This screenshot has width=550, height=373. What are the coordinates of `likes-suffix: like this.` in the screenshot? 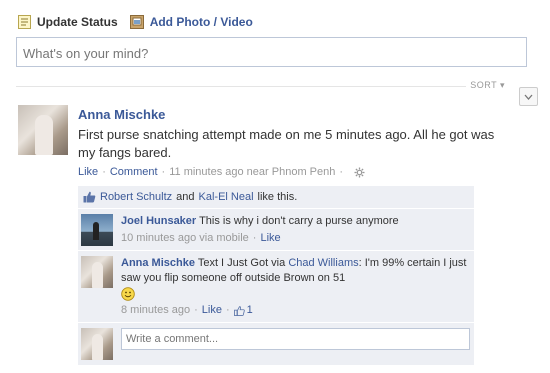 It's located at (277, 197).